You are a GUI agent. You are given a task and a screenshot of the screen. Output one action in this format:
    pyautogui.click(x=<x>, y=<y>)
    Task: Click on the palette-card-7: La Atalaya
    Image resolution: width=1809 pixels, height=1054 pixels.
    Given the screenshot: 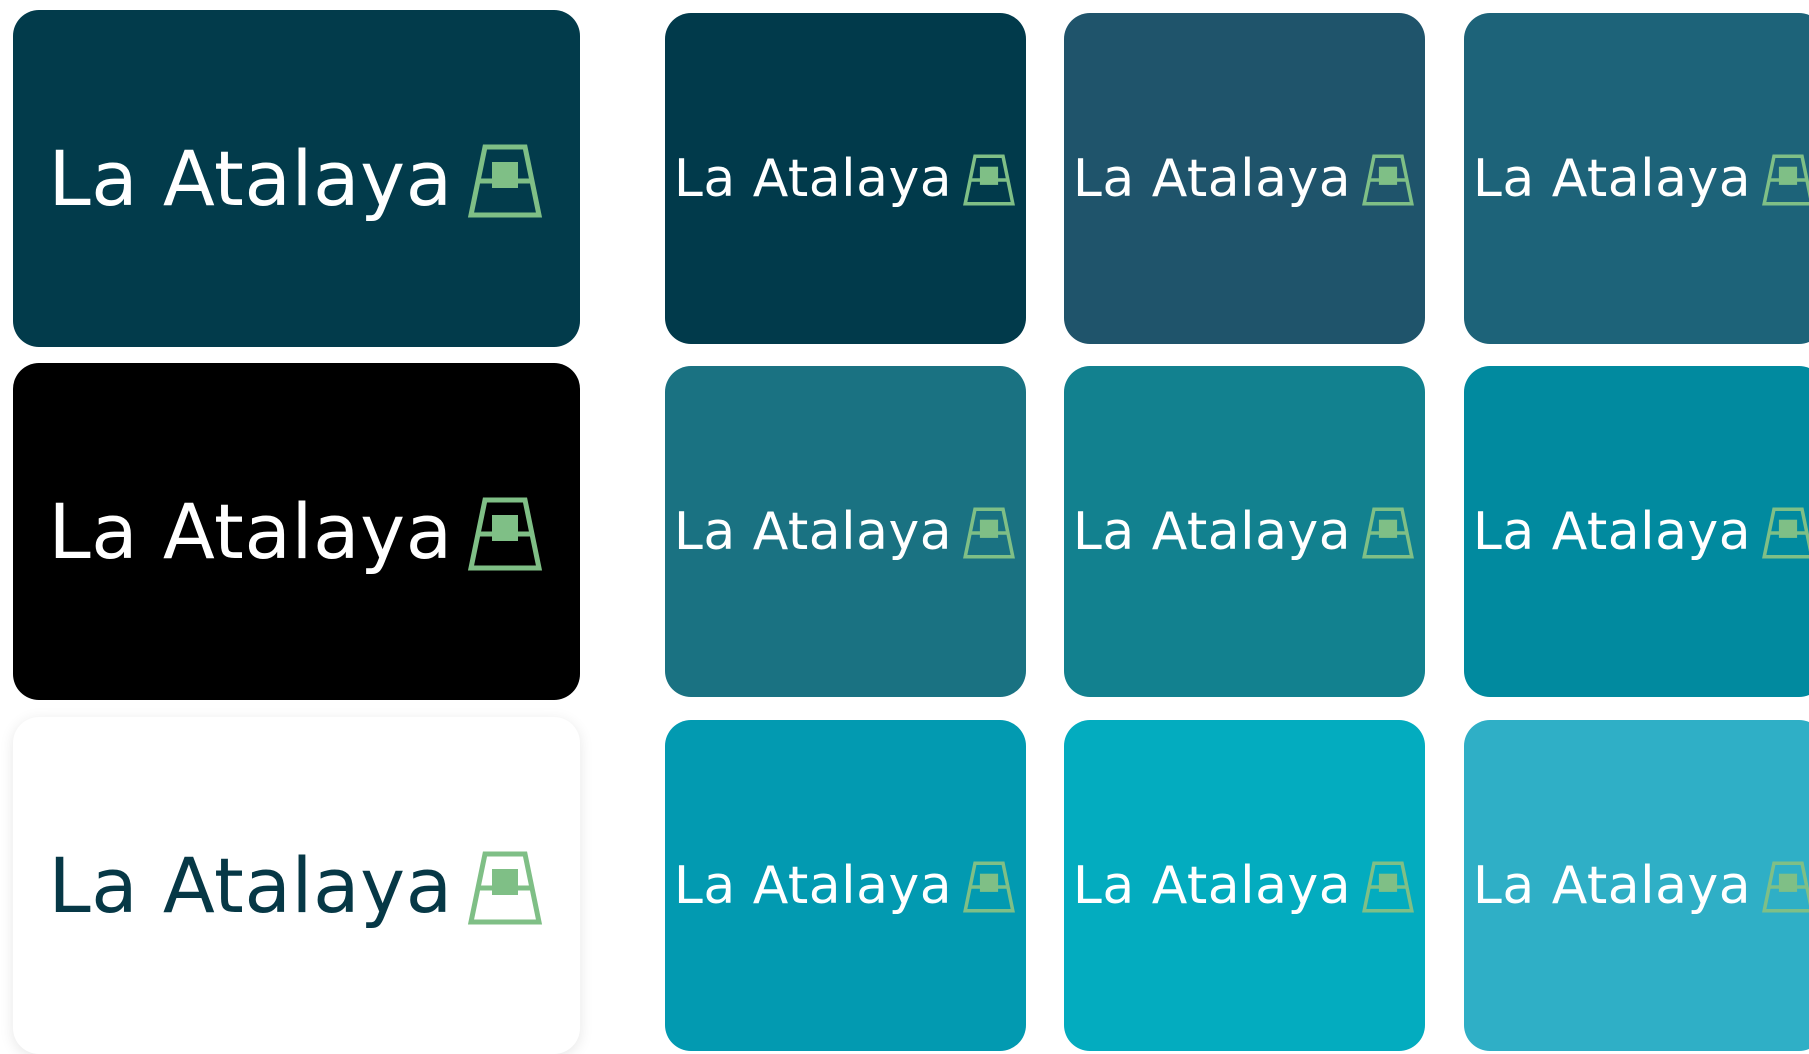 What is the action you would take?
    pyautogui.click(x=845, y=885)
    